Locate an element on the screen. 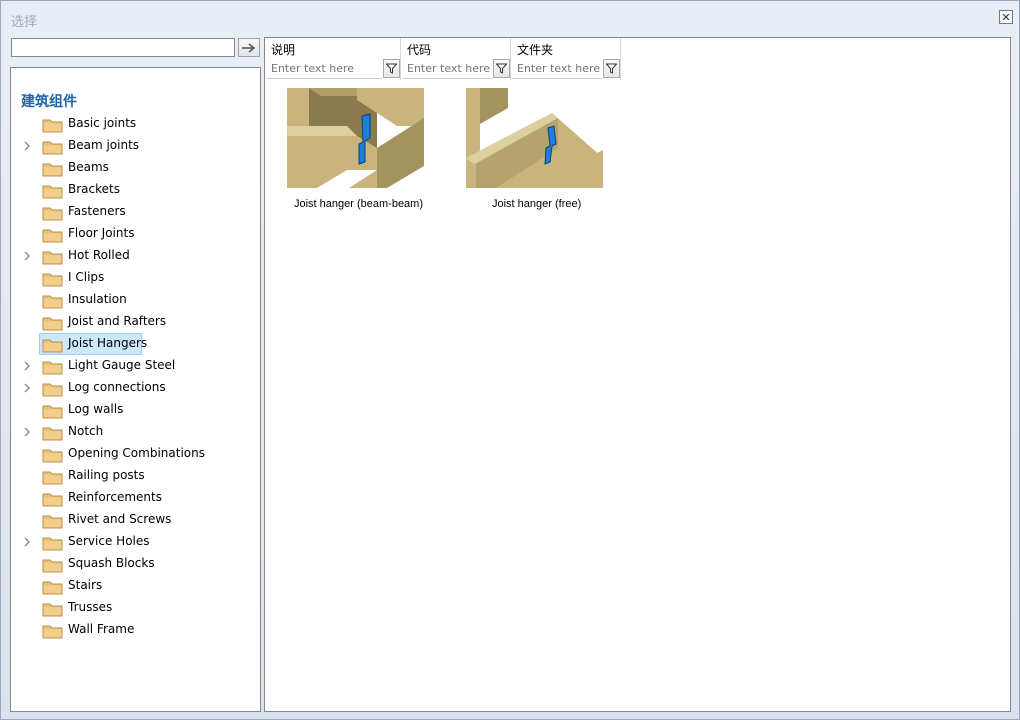  tree-item: Light Gauge Steel is located at coordinates (131, 366).